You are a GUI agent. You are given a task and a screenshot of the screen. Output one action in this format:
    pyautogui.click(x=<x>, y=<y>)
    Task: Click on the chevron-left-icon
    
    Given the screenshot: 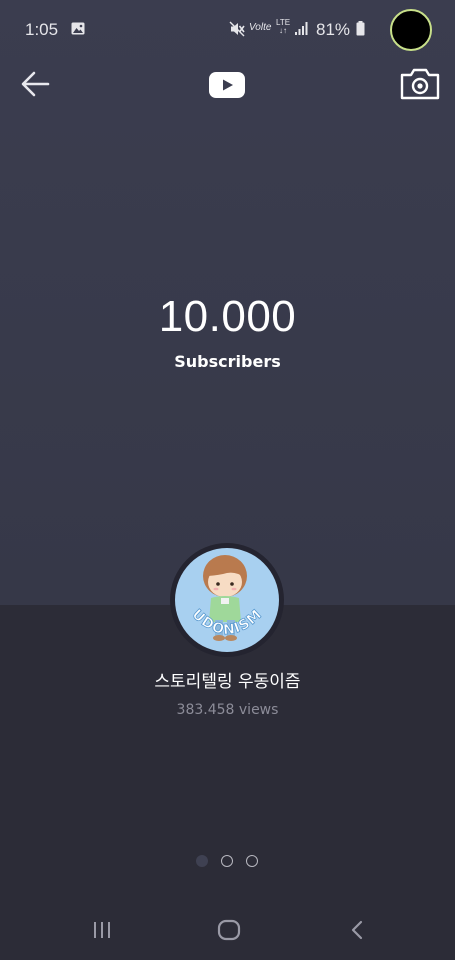 What is the action you would take?
    pyautogui.click(x=357, y=930)
    